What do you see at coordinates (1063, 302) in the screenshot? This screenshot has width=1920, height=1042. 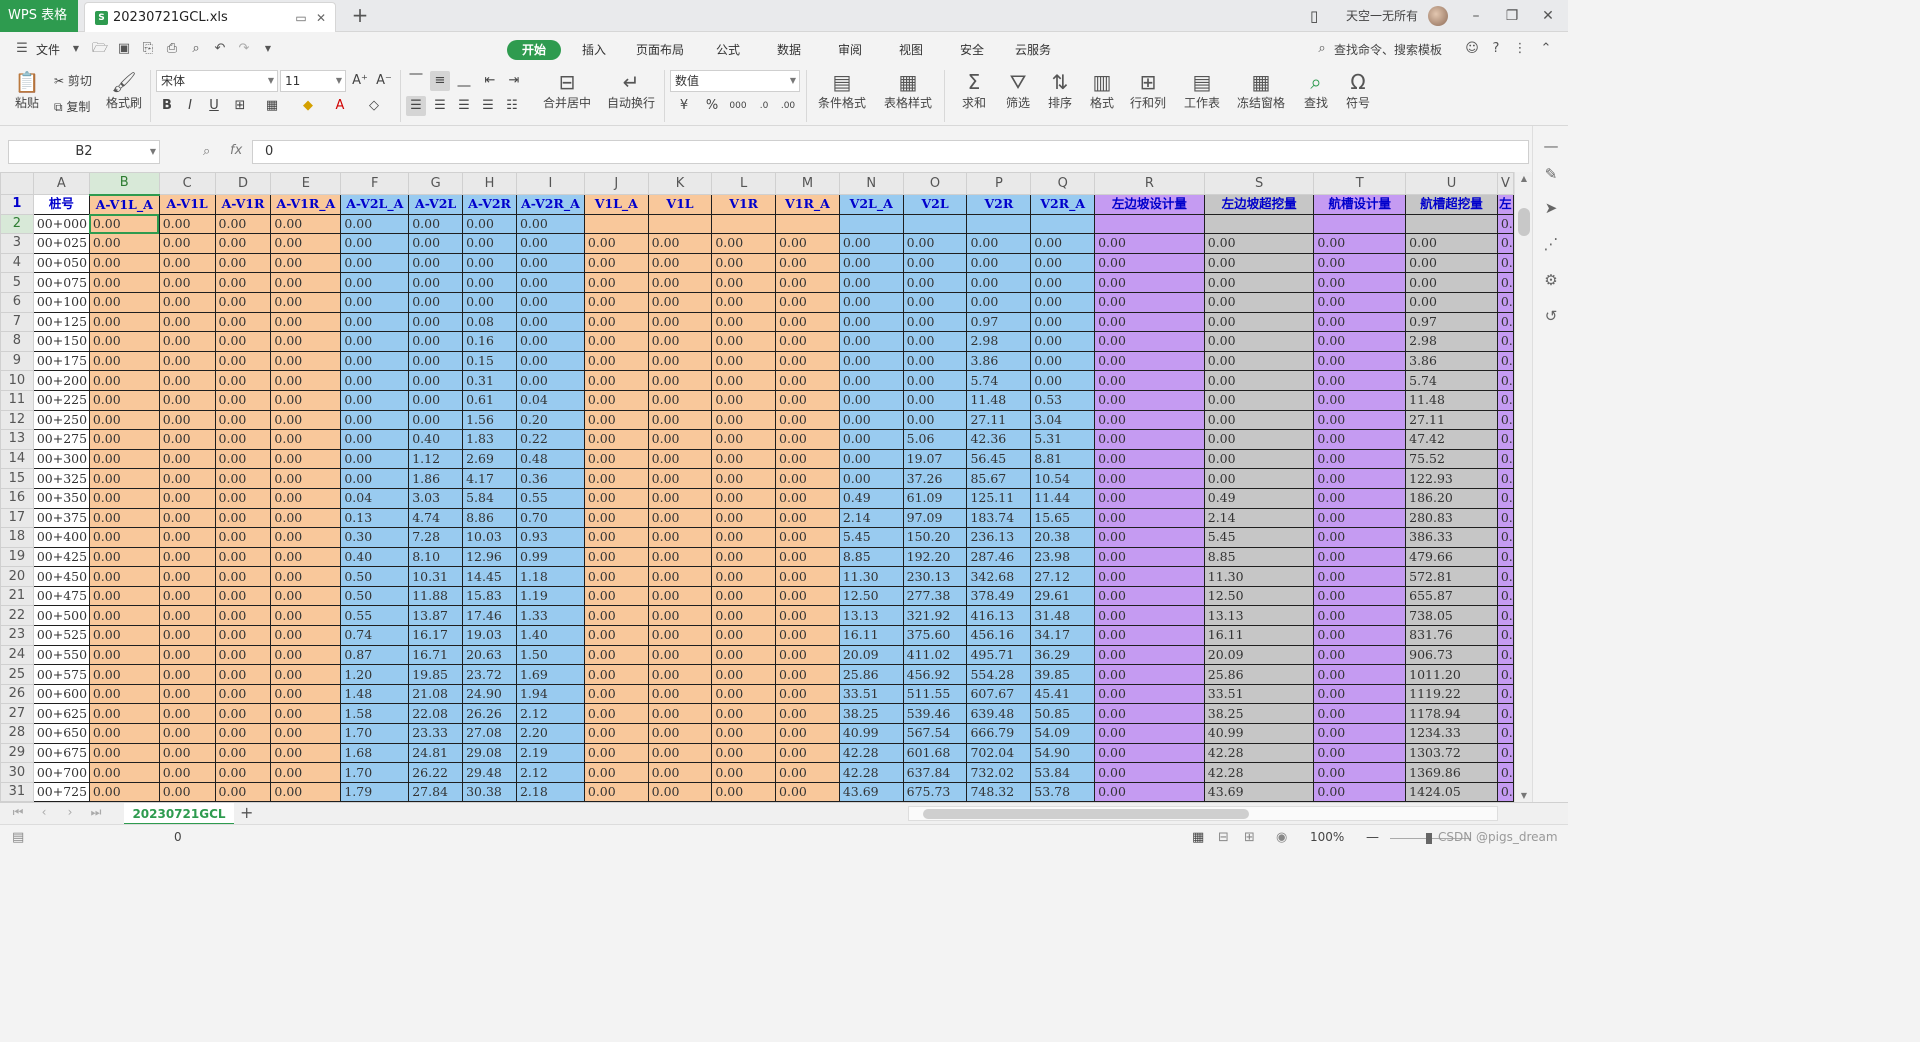 I see `cell-q6: 0.00` at bounding box center [1063, 302].